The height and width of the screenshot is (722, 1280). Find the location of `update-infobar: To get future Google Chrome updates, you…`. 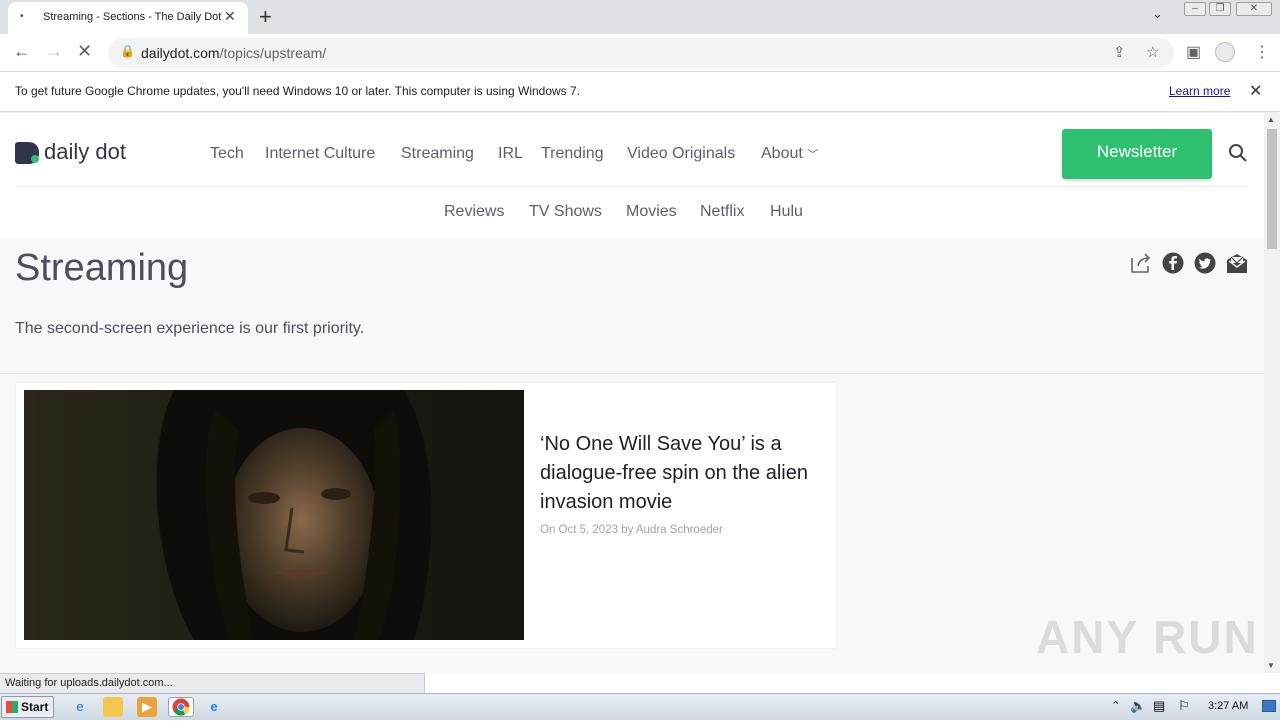

update-infobar: To get future Google Chrome updates, you… is located at coordinates (640, 92).